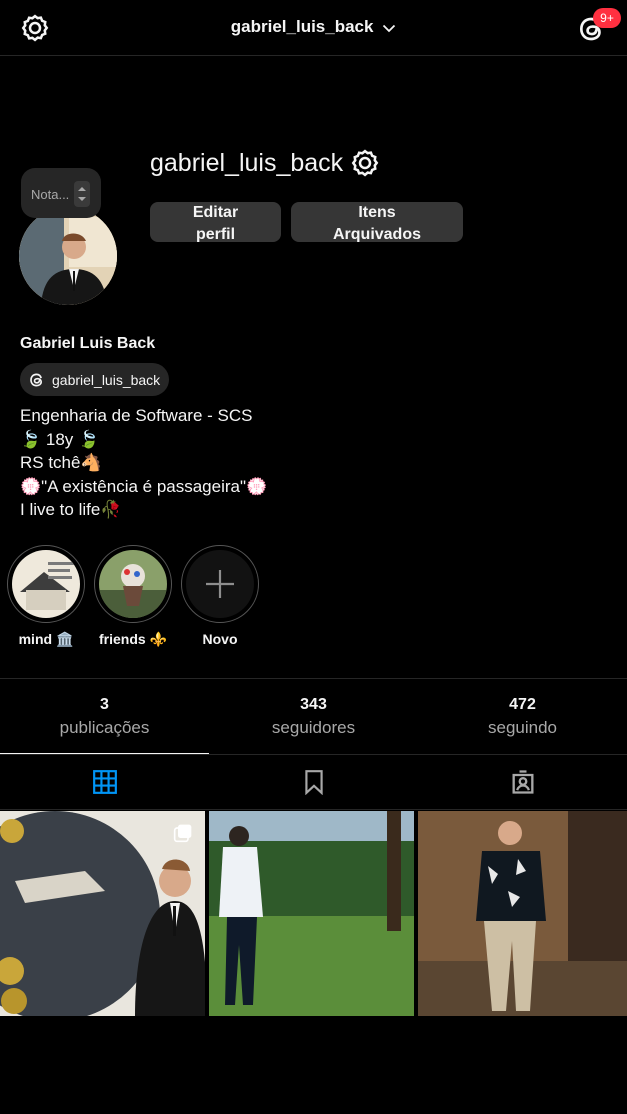  I want to click on bookmark-icon, so click(313, 782).